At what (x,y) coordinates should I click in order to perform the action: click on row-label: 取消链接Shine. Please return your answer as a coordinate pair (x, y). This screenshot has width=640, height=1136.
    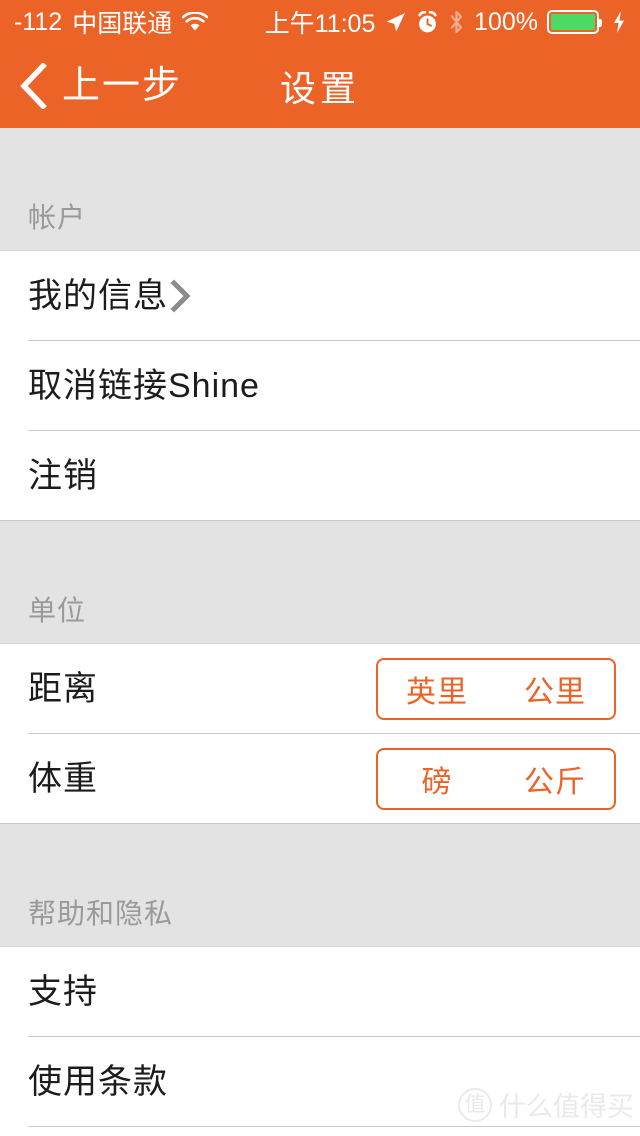
    Looking at the image, I should click on (144, 386).